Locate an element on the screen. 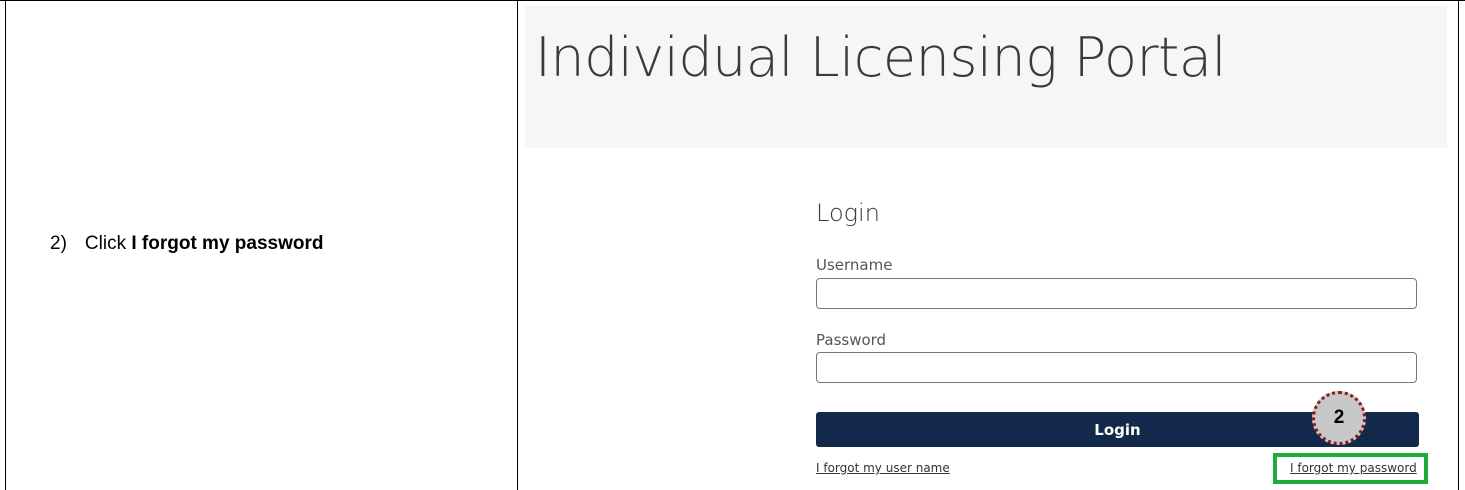  step-marker-badge: 2 is located at coordinates (1339, 418).